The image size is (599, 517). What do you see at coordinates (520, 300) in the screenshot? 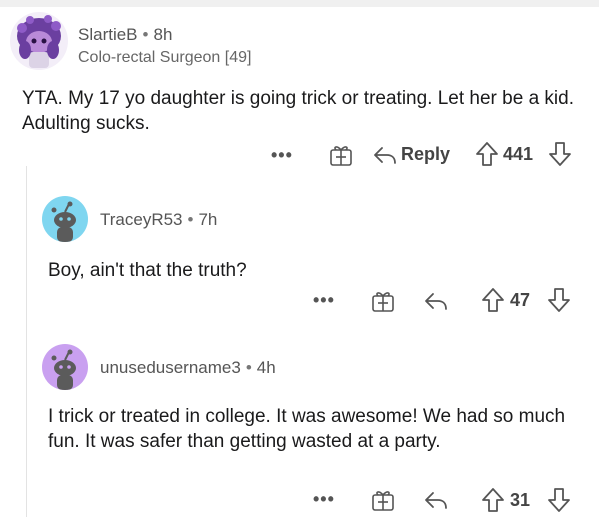
I see `vote-count: 47` at bounding box center [520, 300].